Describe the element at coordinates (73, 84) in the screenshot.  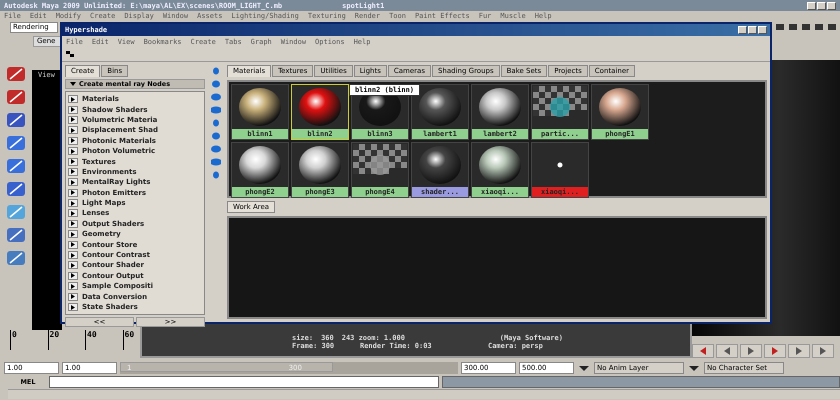
I see `caret-icon` at that location.